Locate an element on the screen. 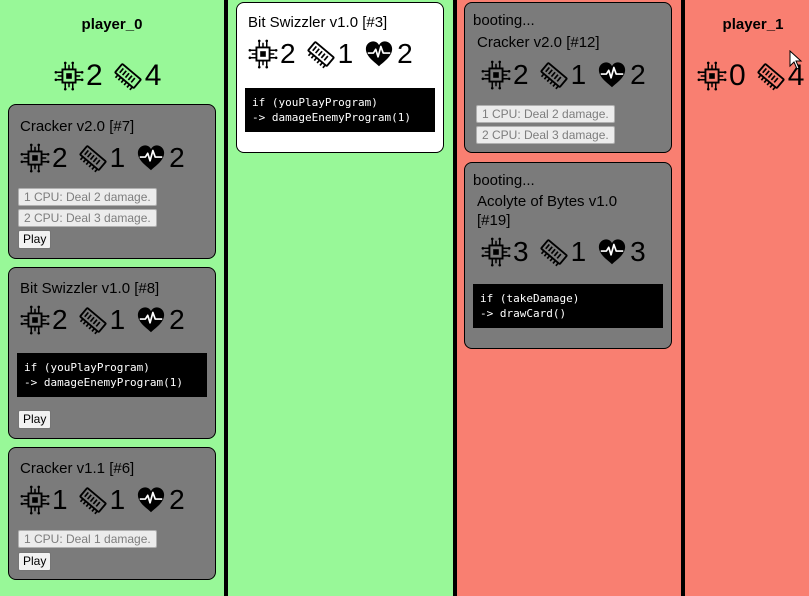 The image size is (809, 596). card-stats: 1 1 2 is located at coordinates (107, 500).